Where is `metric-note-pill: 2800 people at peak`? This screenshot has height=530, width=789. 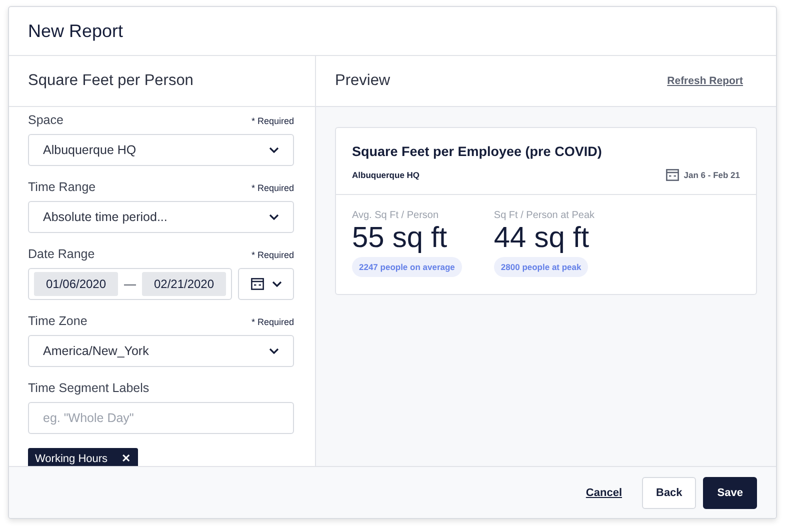
metric-note-pill: 2800 people at peak is located at coordinates (541, 267).